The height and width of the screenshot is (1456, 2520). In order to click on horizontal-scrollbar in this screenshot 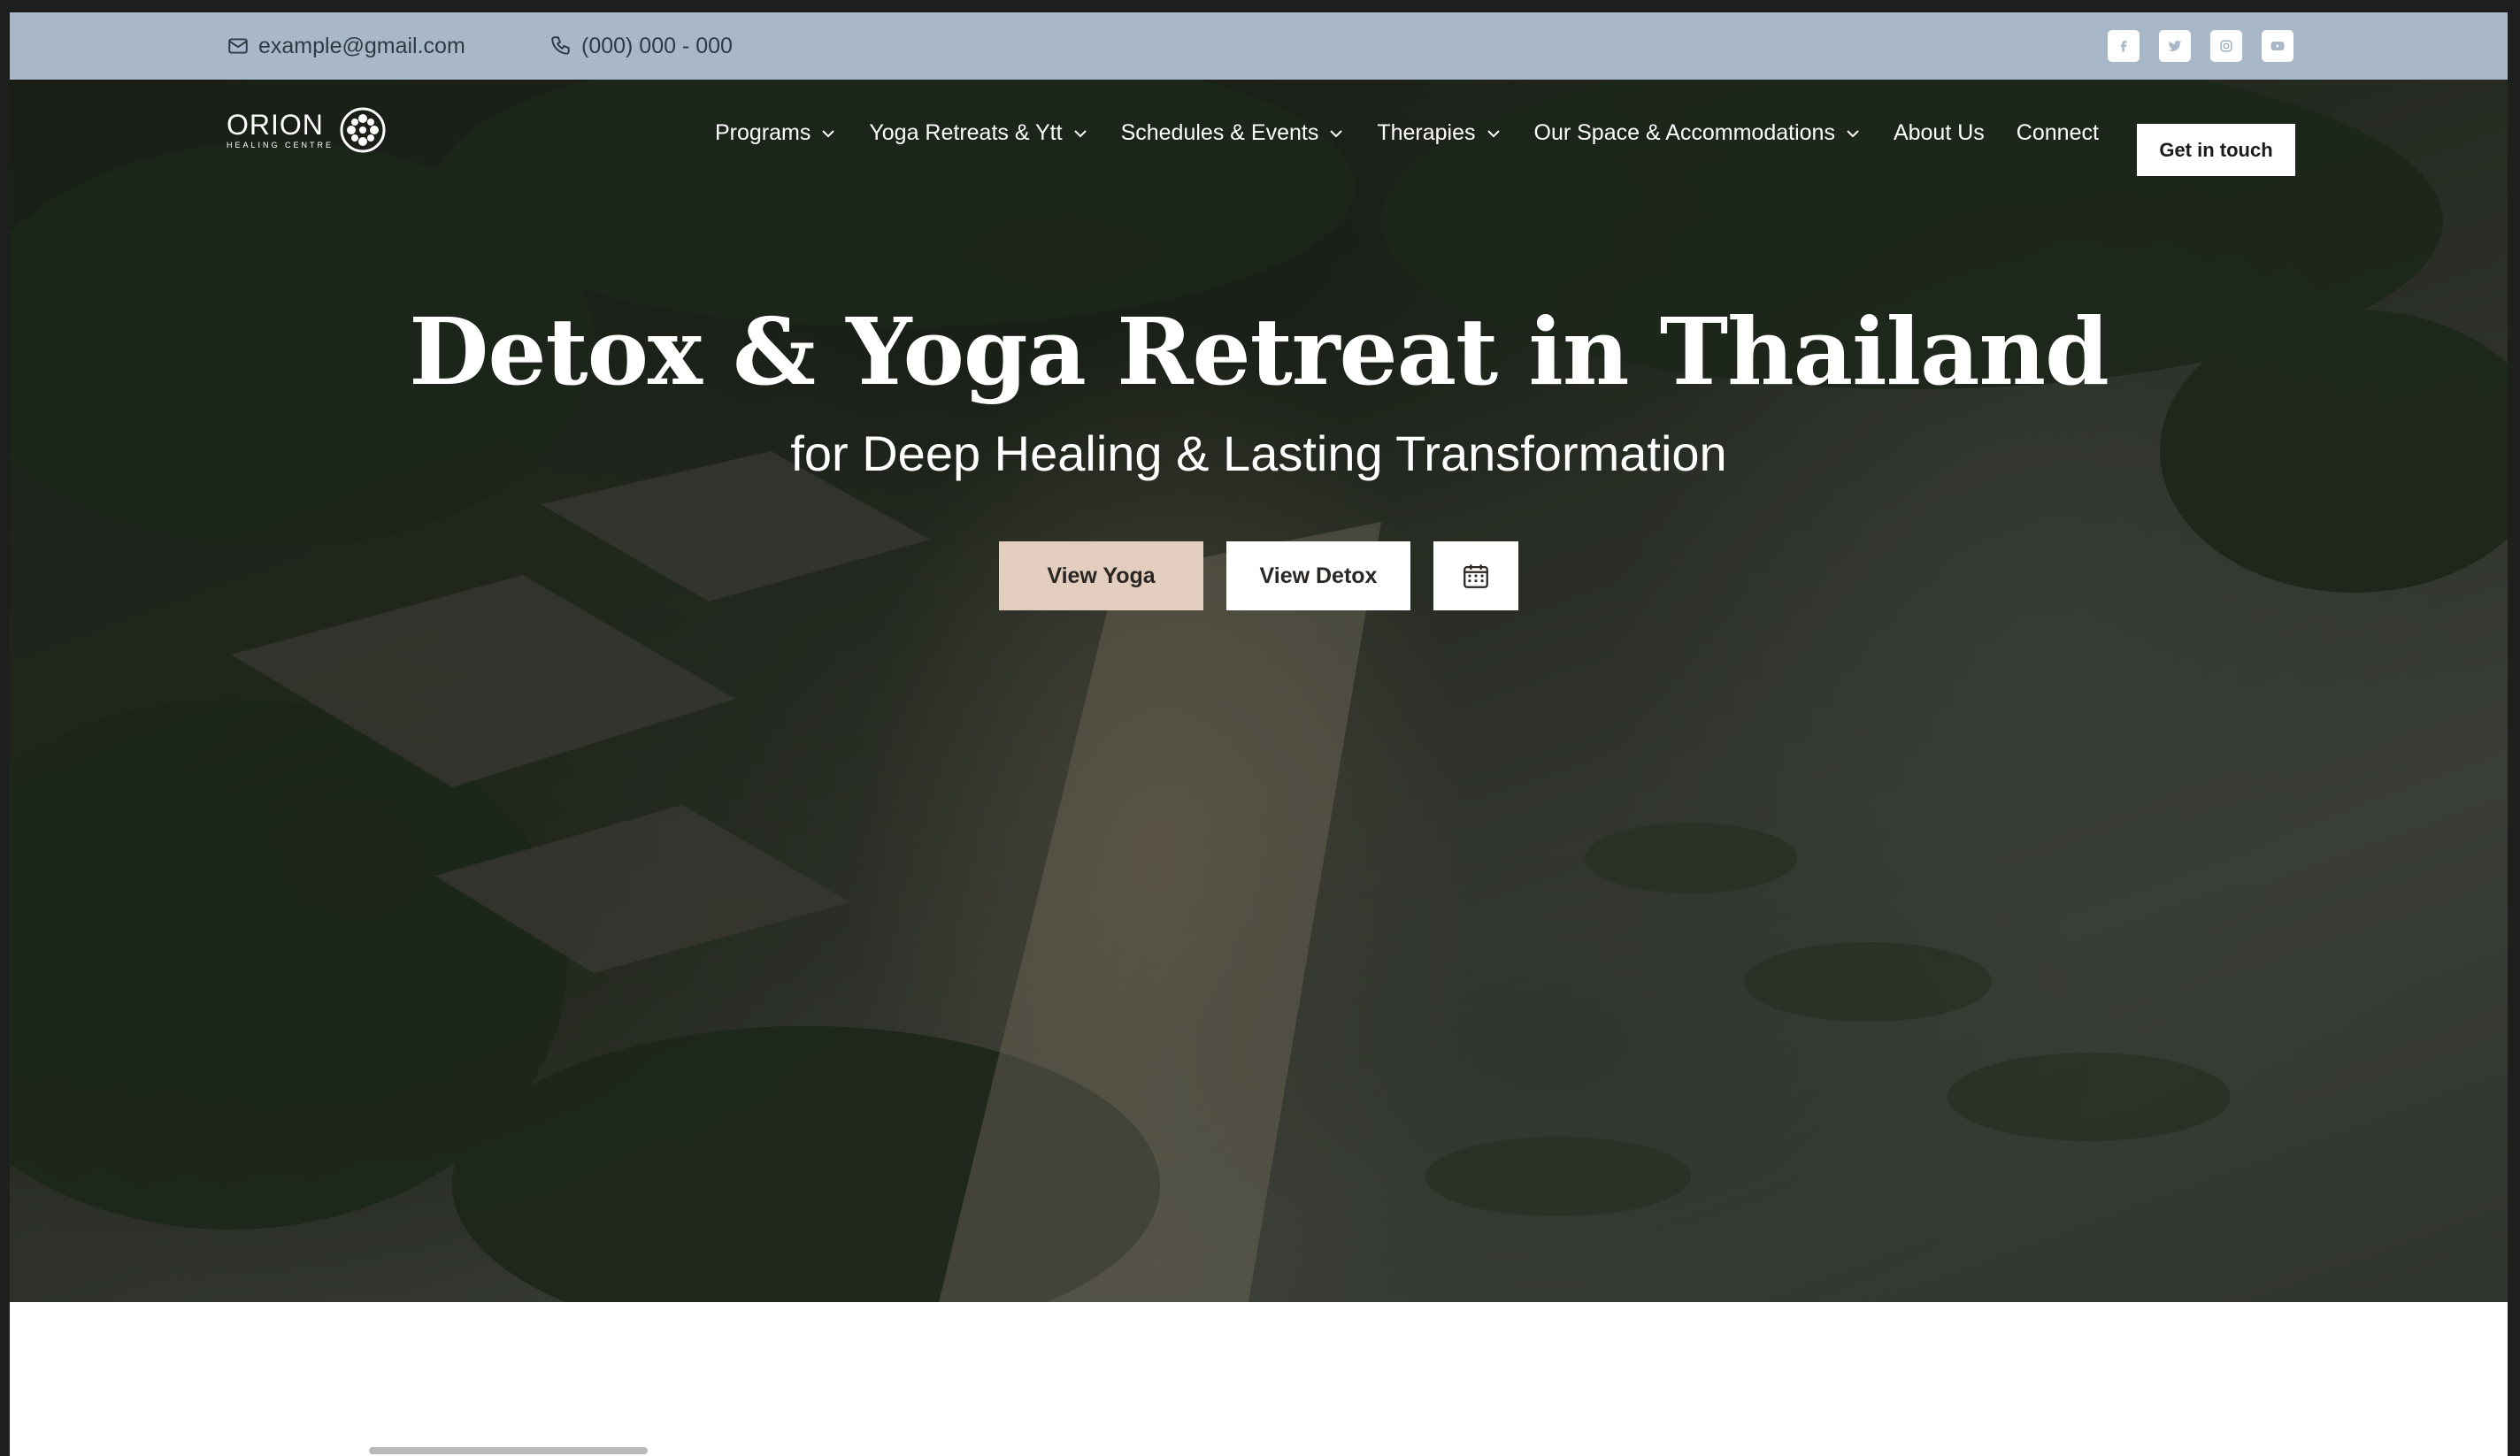, I will do `click(508, 1450)`.